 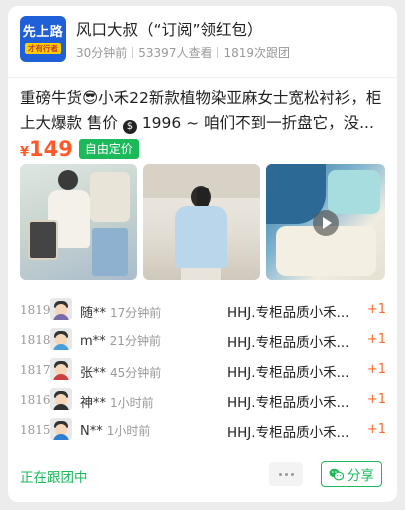 I want to click on participant-name: m** 21分钟前, so click(x=120, y=340).